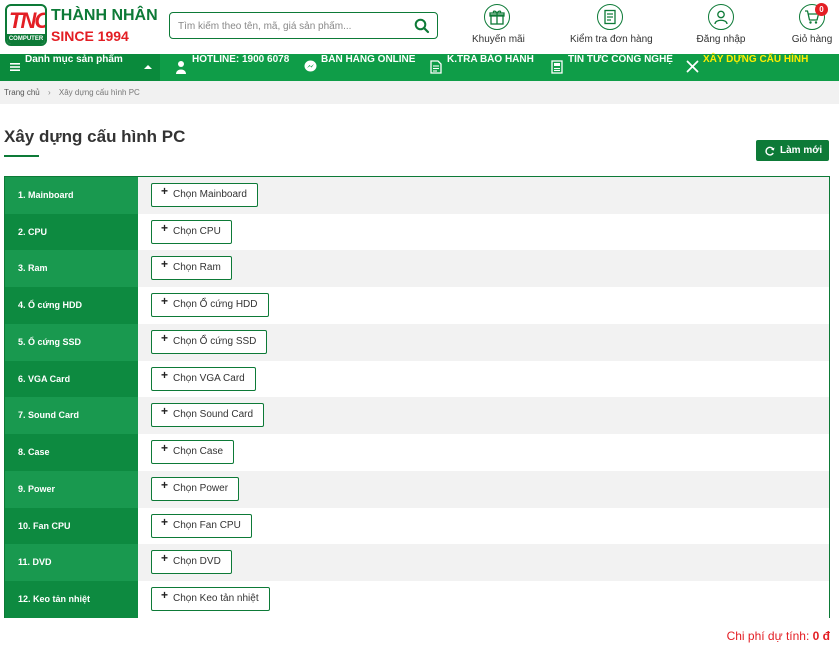 The height and width of the screenshot is (649, 839). I want to click on nav-hotline: HOTLINE: 1900 6078, so click(232, 67).